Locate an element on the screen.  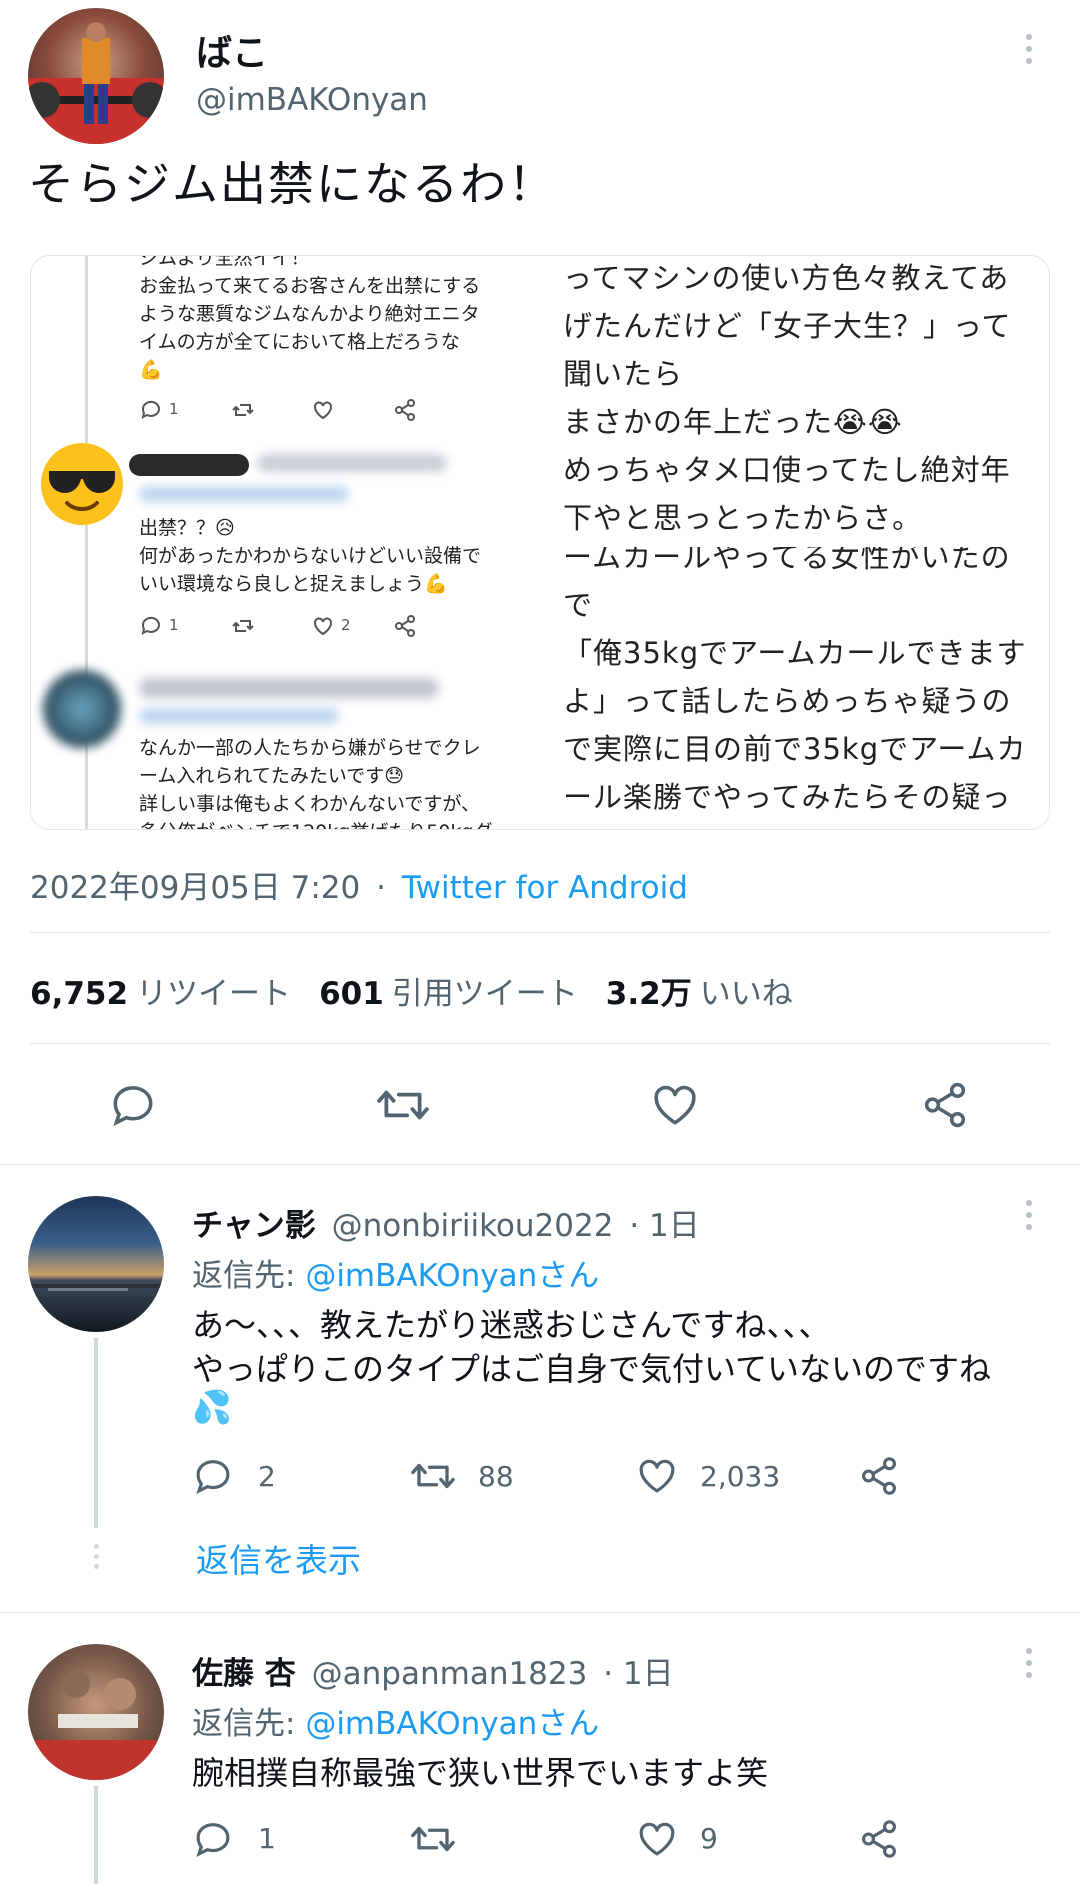
quotes-count: 601 is located at coordinates (351, 994).